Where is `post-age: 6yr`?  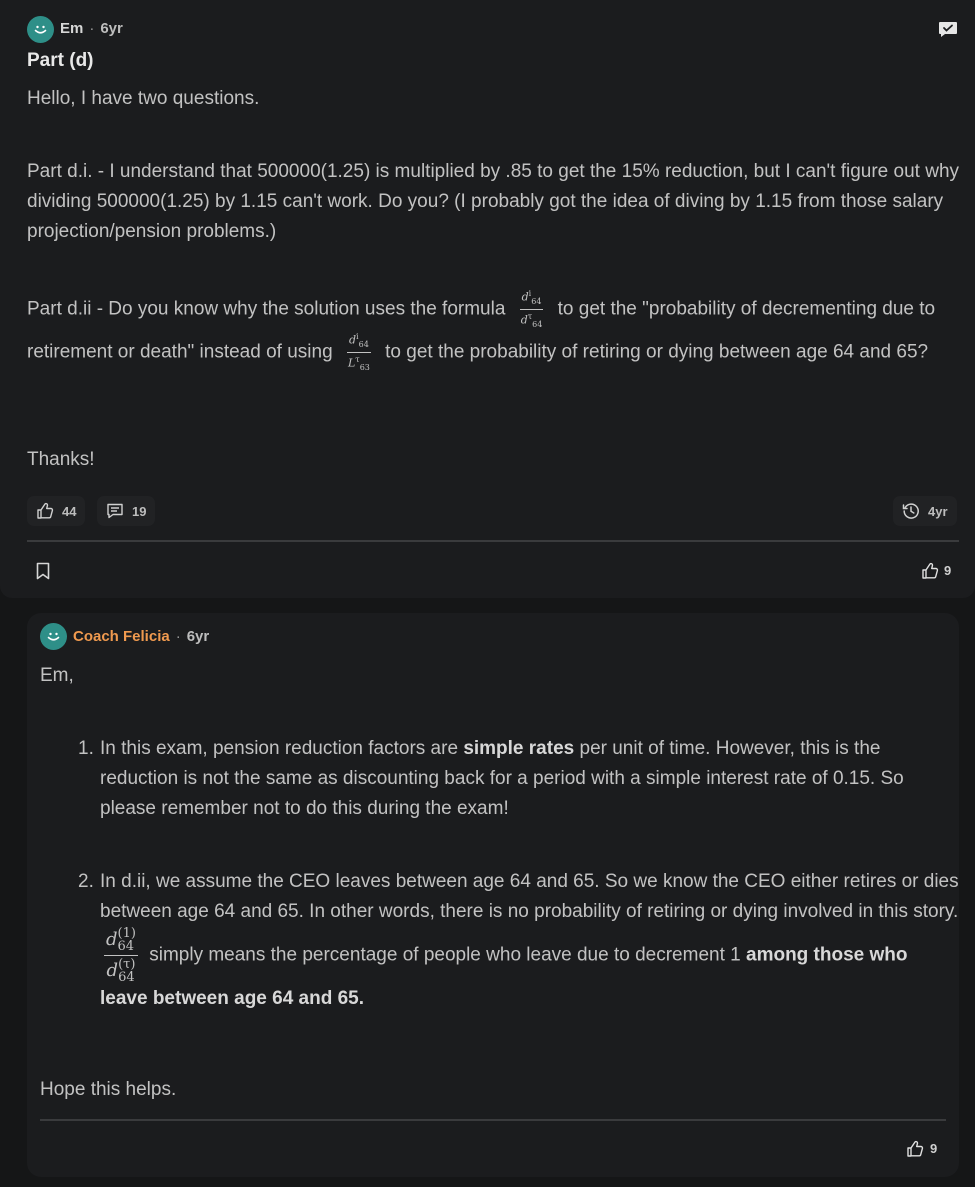
post-age: 6yr is located at coordinates (111, 28).